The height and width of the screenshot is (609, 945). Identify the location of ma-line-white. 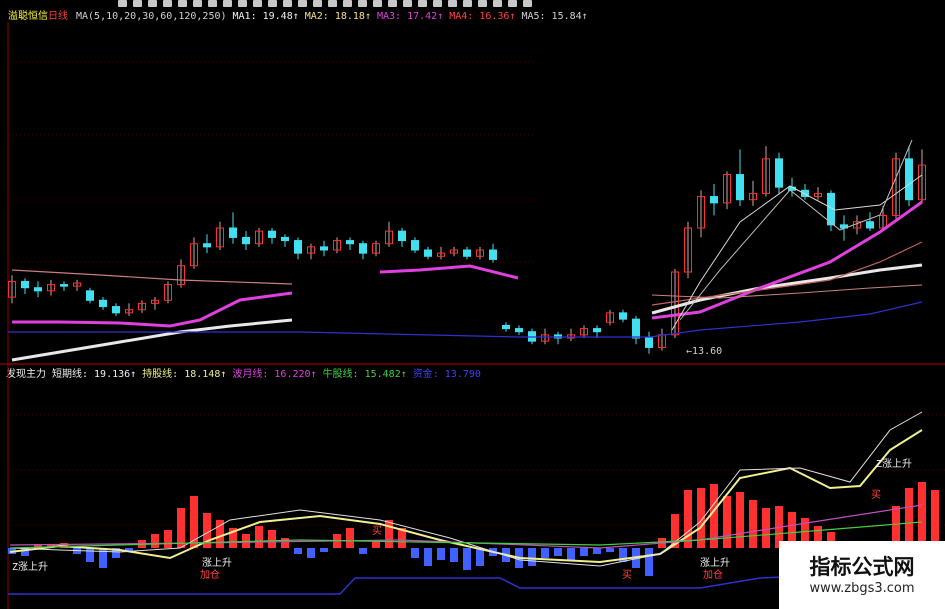
(787, 289).